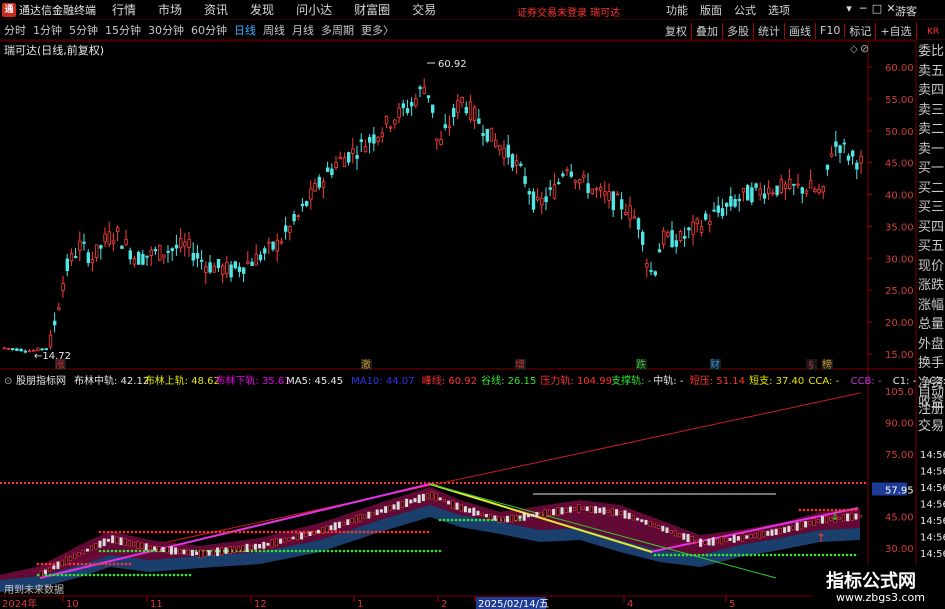  What do you see at coordinates (931, 130) in the screenshot?
I see `side-tab: 卖二` at bounding box center [931, 130].